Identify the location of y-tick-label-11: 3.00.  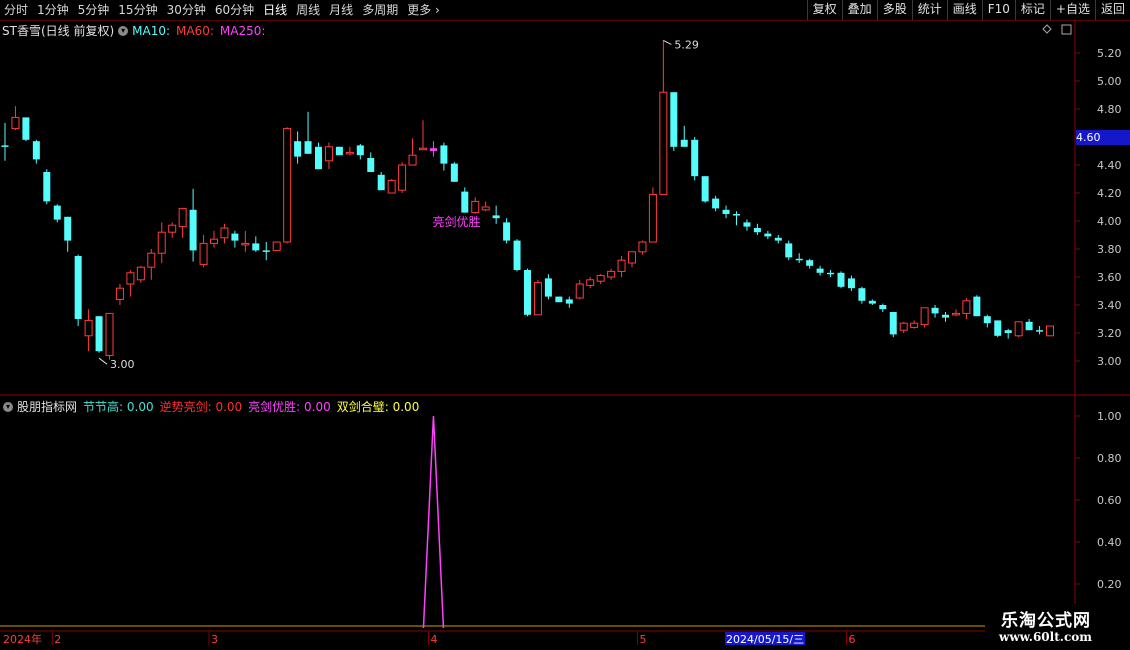
(1109, 361).